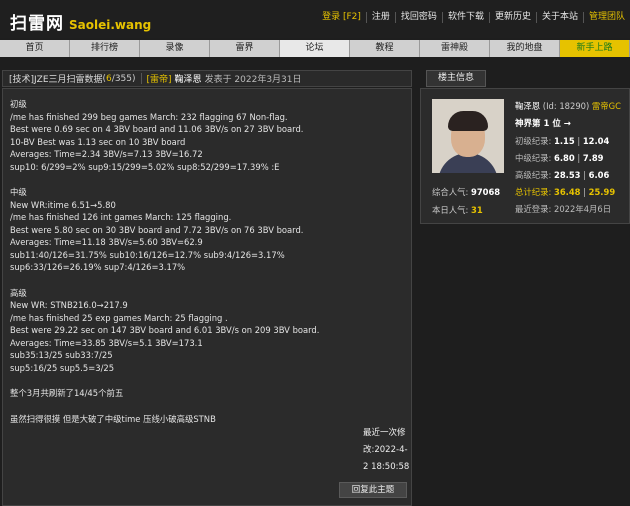 The height and width of the screenshot is (506, 630). What do you see at coordinates (562, 141) in the screenshot?
I see `record-beginner: 初级纪录: 1.15 | 12.04` at bounding box center [562, 141].